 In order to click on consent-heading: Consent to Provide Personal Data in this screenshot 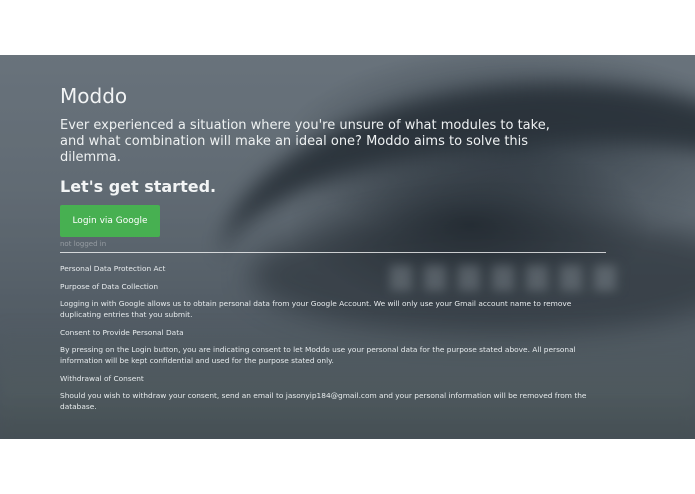, I will do `click(122, 332)`.